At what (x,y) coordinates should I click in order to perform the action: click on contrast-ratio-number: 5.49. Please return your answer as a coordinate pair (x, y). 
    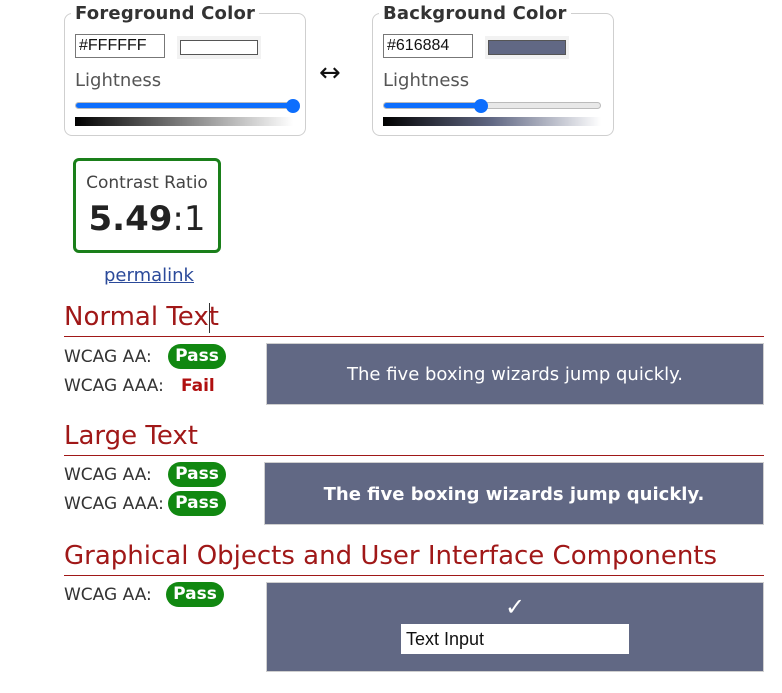
    Looking at the image, I should click on (130, 219).